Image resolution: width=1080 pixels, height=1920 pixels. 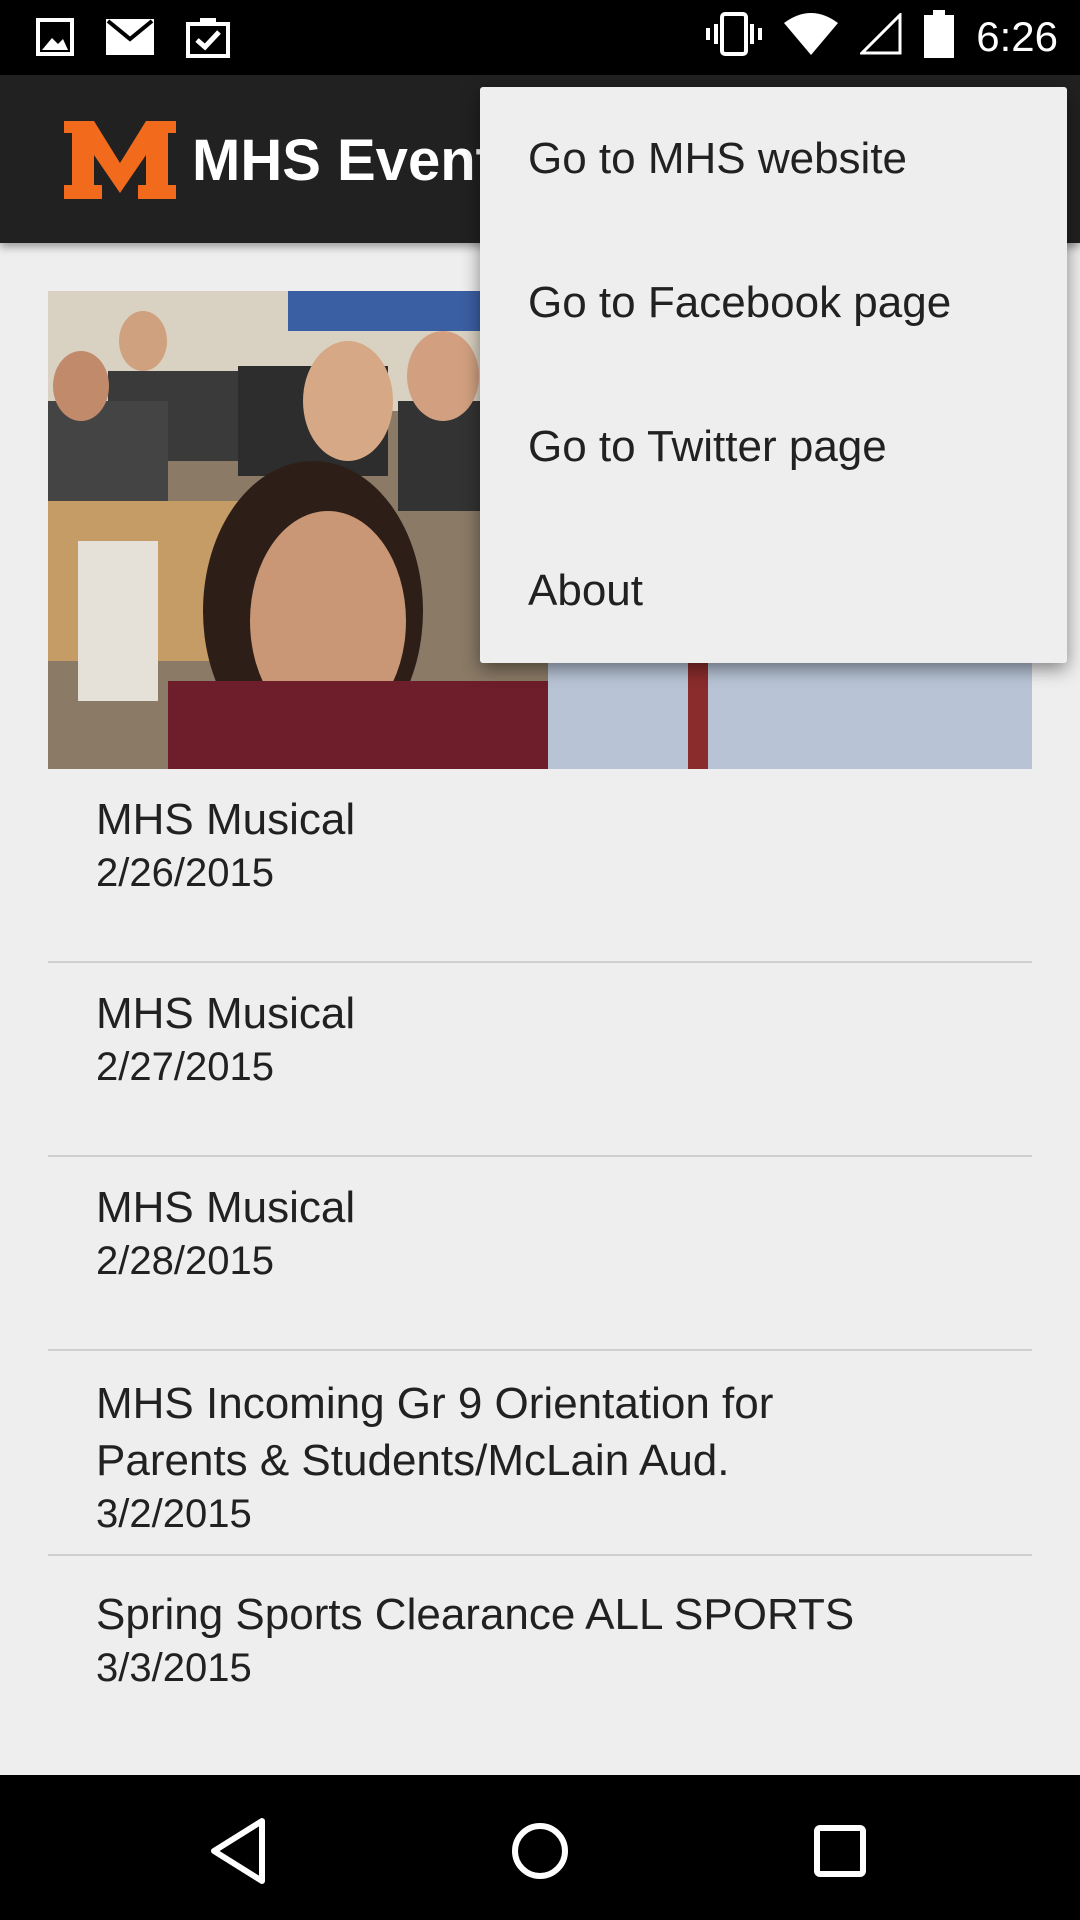 I want to click on signal-icon, so click(x=880, y=35).